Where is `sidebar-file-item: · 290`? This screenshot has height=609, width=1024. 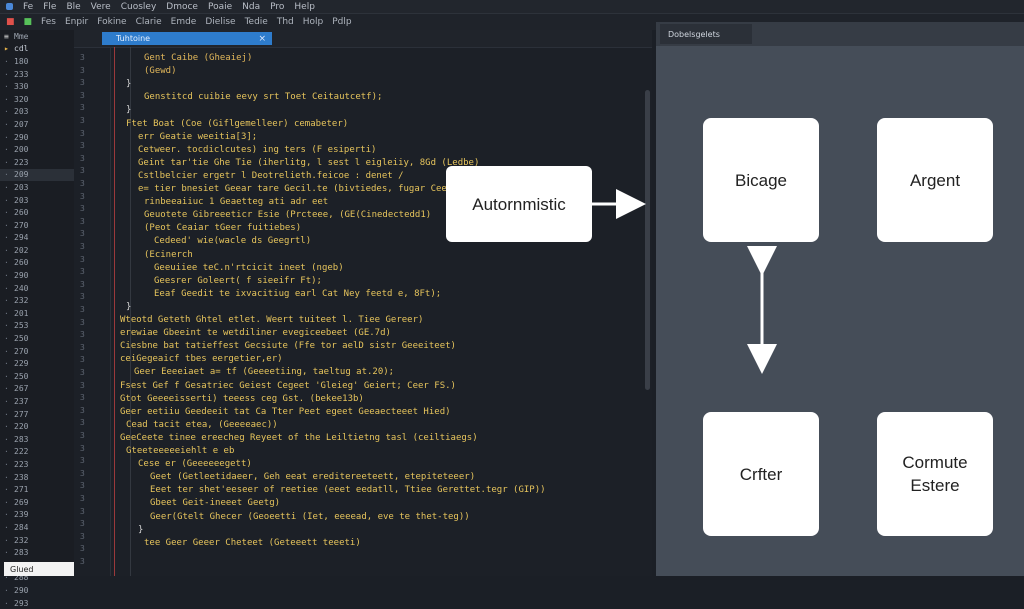
sidebar-file-item: · 290 is located at coordinates (37, 590).